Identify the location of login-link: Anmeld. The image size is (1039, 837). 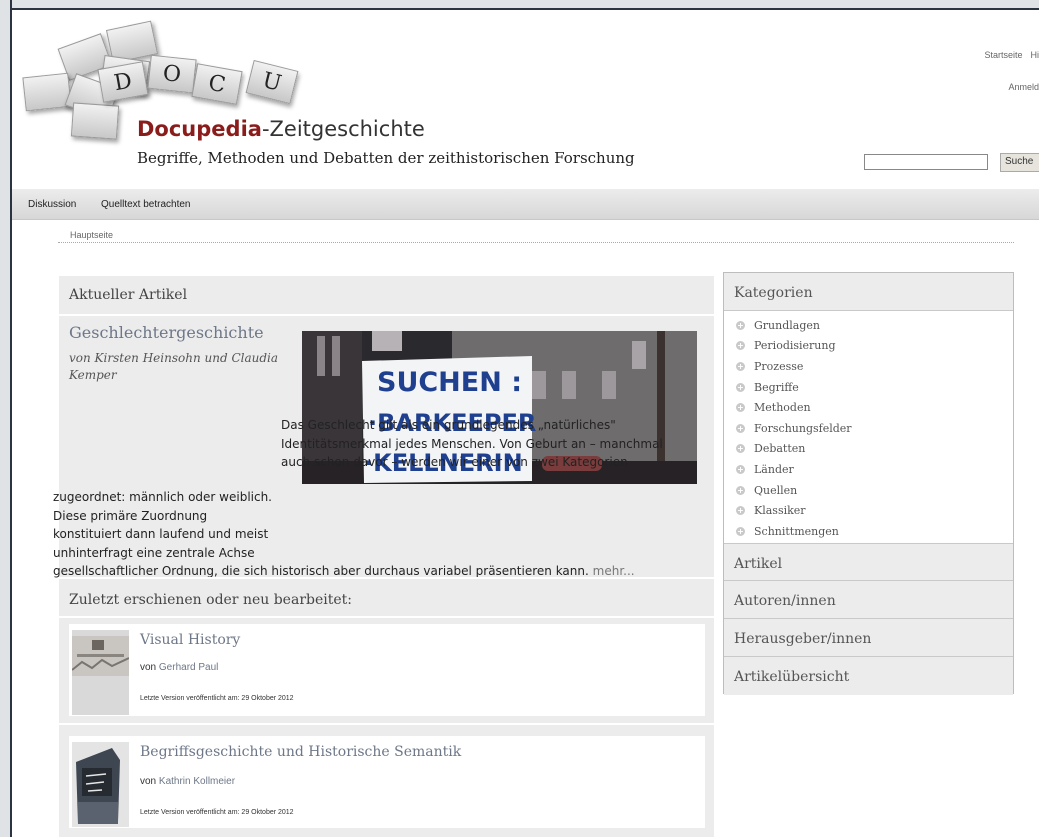
(1023, 87).